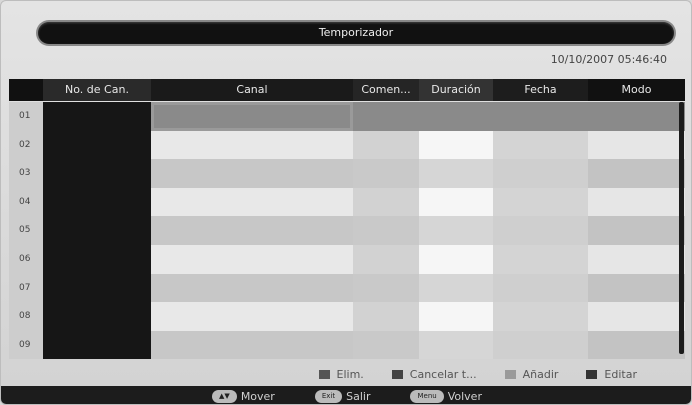 The height and width of the screenshot is (405, 692). I want to click on row-index: 07, so click(26, 288).